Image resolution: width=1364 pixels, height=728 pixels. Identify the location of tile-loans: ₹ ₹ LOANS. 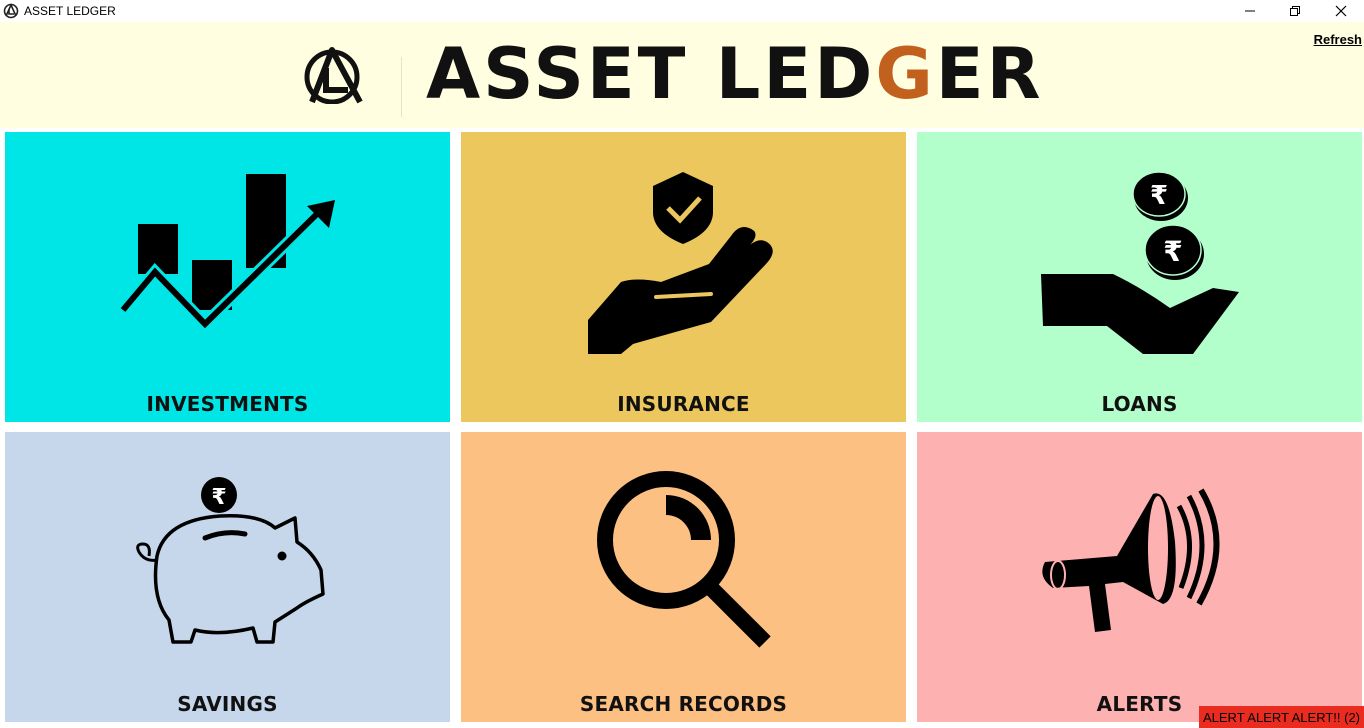
(1139, 277).